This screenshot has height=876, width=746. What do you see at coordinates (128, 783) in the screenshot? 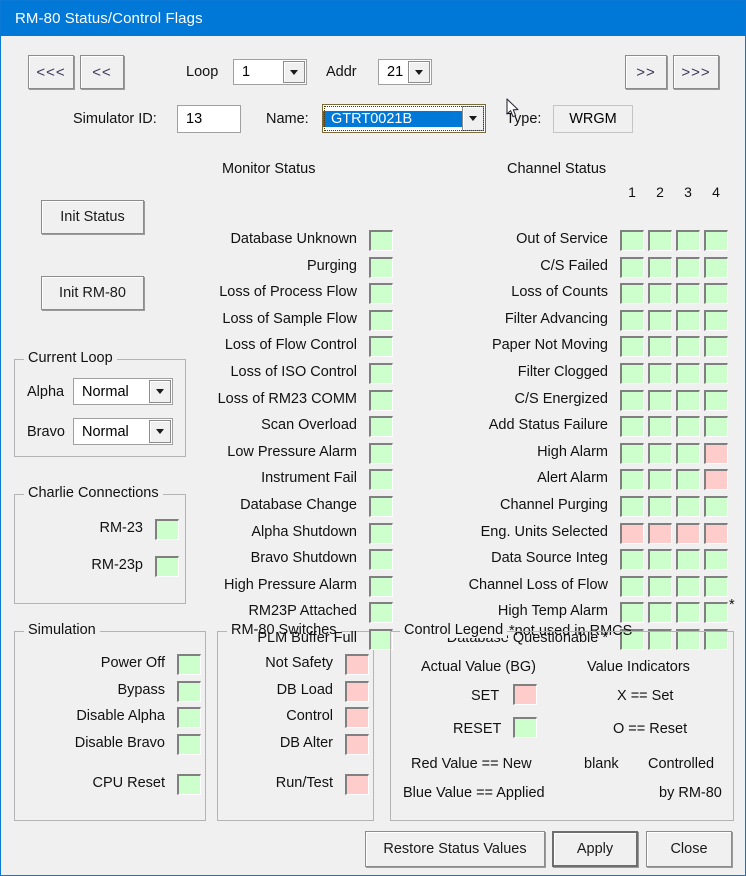
I see `simulation-label: CPU Reset` at bounding box center [128, 783].